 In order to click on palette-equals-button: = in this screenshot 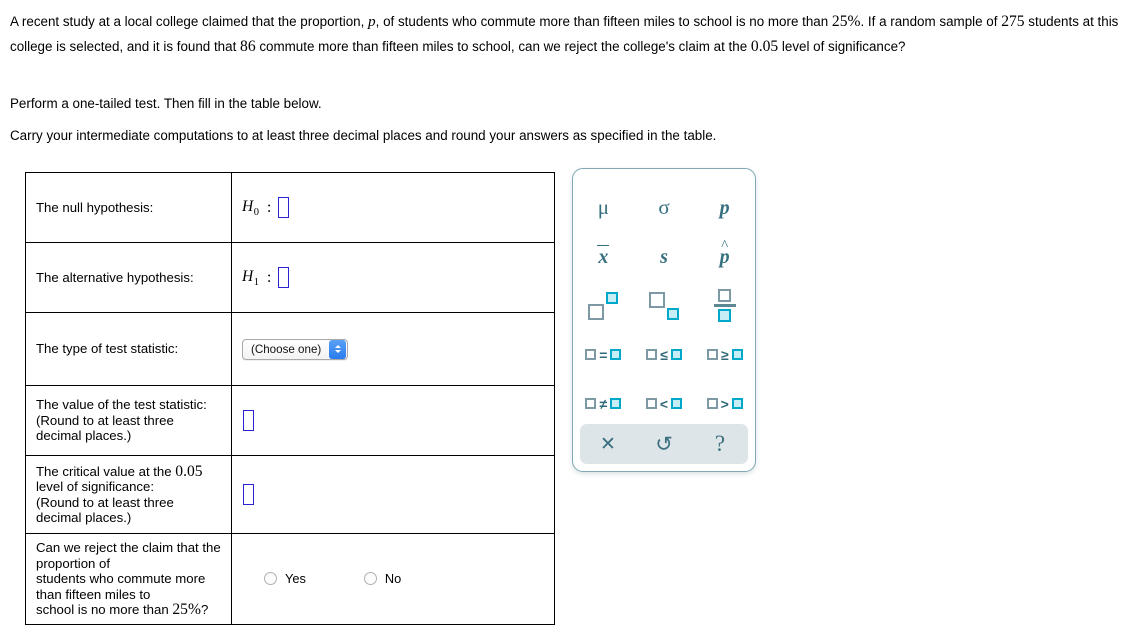, I will do `click(603, 354)`.